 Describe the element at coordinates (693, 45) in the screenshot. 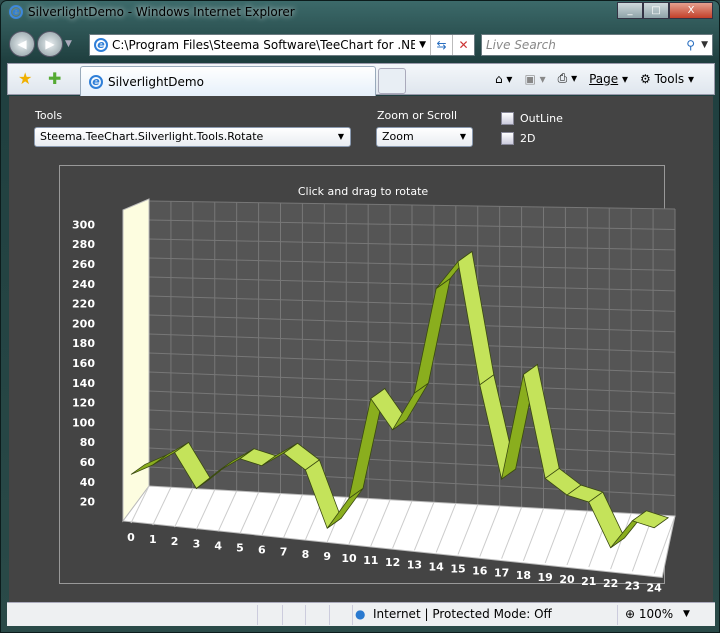

I see `search-icon: ⚲` at that location.